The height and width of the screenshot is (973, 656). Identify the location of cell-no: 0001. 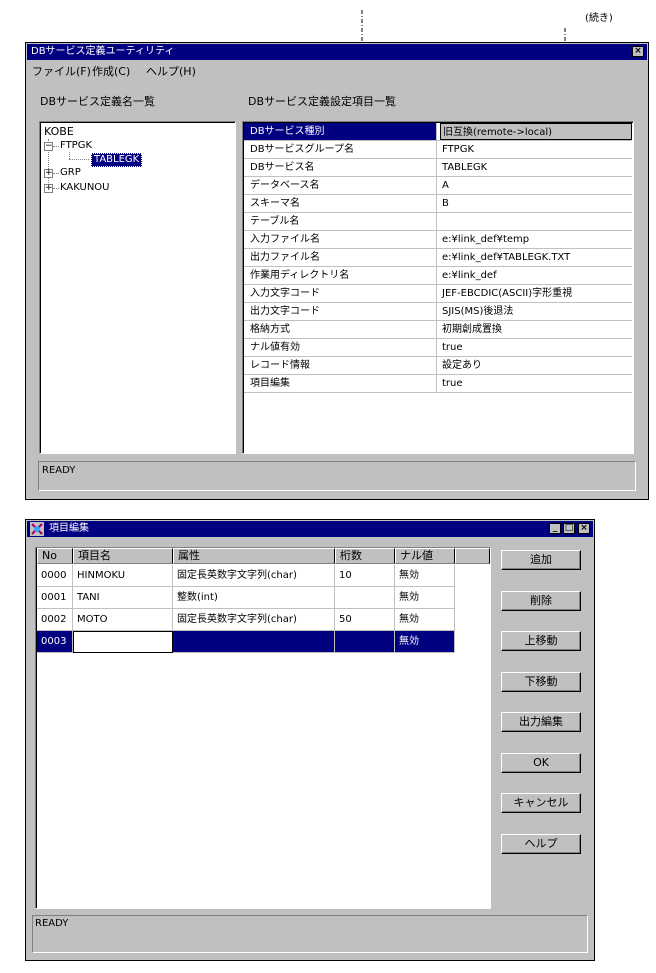
(55, 598).